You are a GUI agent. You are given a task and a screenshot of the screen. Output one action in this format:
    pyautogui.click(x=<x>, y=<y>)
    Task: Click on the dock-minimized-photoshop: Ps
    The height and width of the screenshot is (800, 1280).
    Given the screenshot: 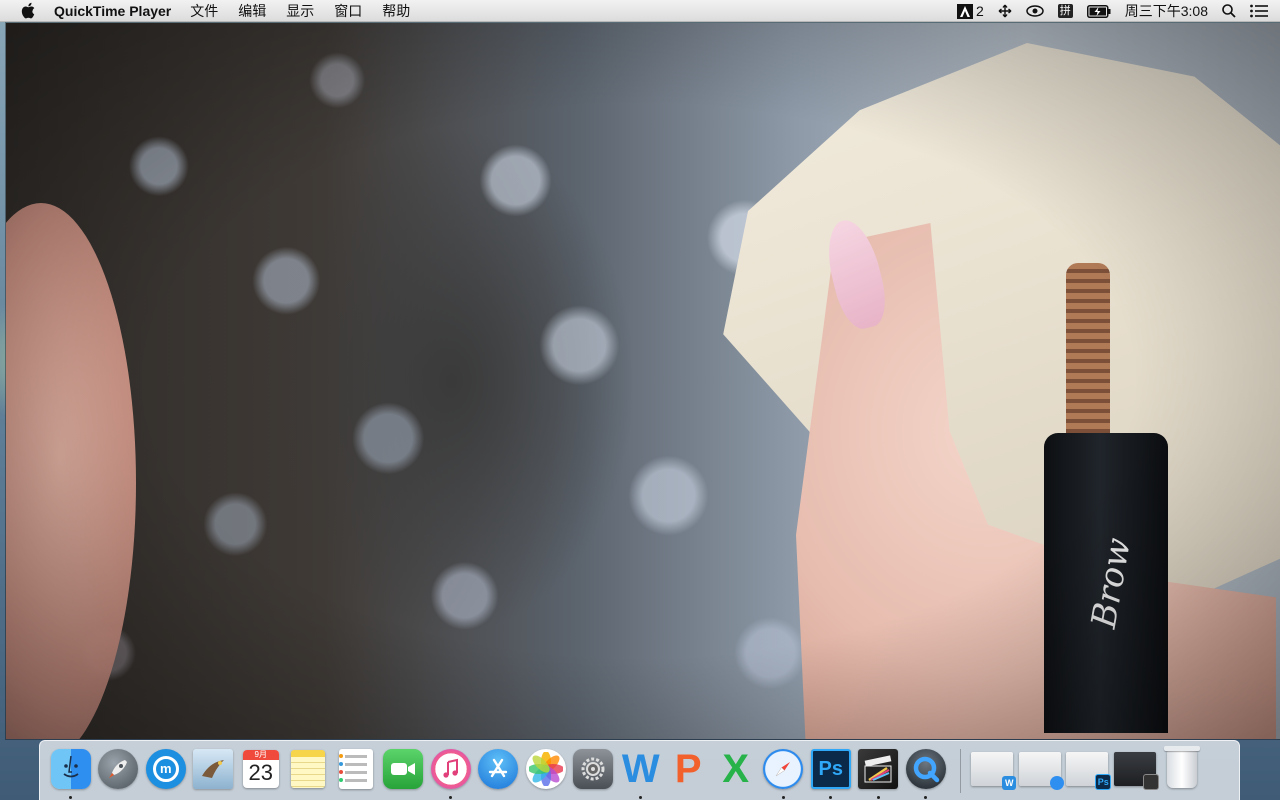 What is the action you would take?
    pyautogui.click(x=1089, y=769)
    